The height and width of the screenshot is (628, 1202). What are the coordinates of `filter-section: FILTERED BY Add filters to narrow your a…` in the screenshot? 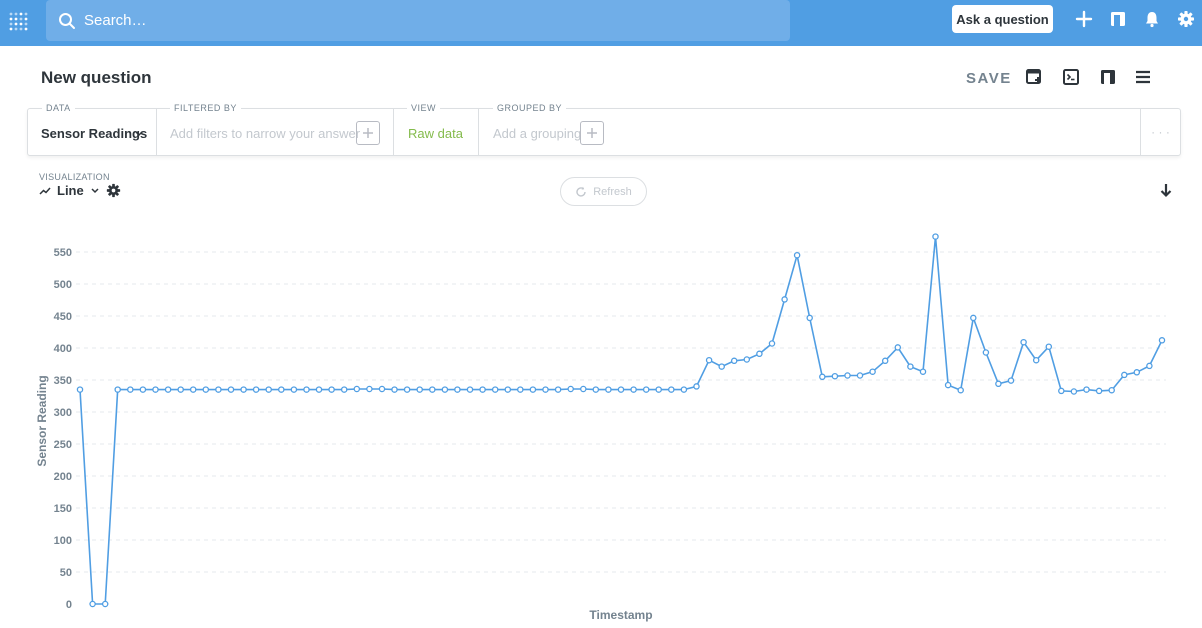 It's located at (275, 129).